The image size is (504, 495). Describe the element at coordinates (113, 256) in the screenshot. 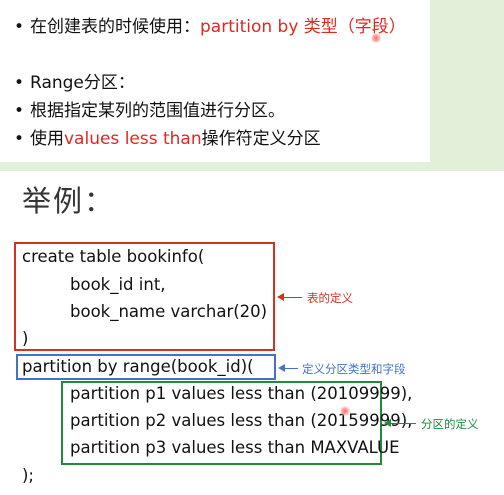

I see `code-line: create table bookinfo(` at that location.